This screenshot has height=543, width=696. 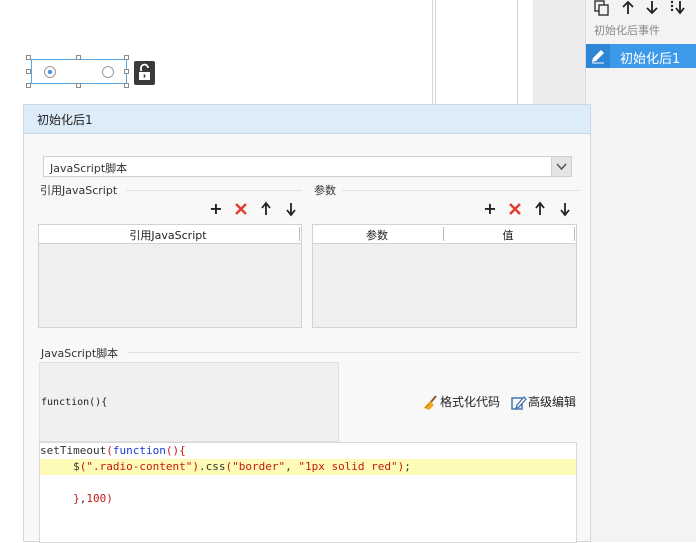 I want to click on canvas-gray-column, so click(x=559, y=52).